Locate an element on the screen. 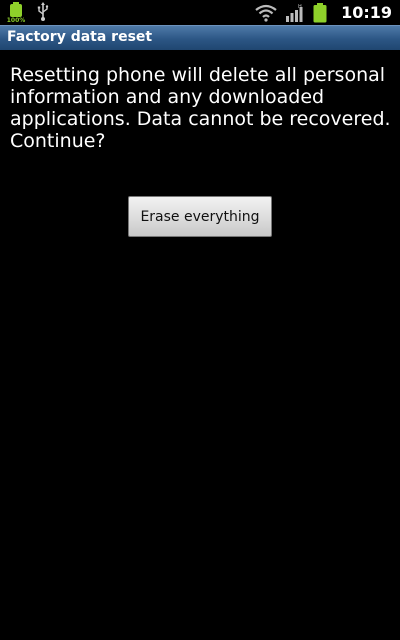 The image size is (400, 640). battery-small-percent: 100% is located at coordinates (16, 20).